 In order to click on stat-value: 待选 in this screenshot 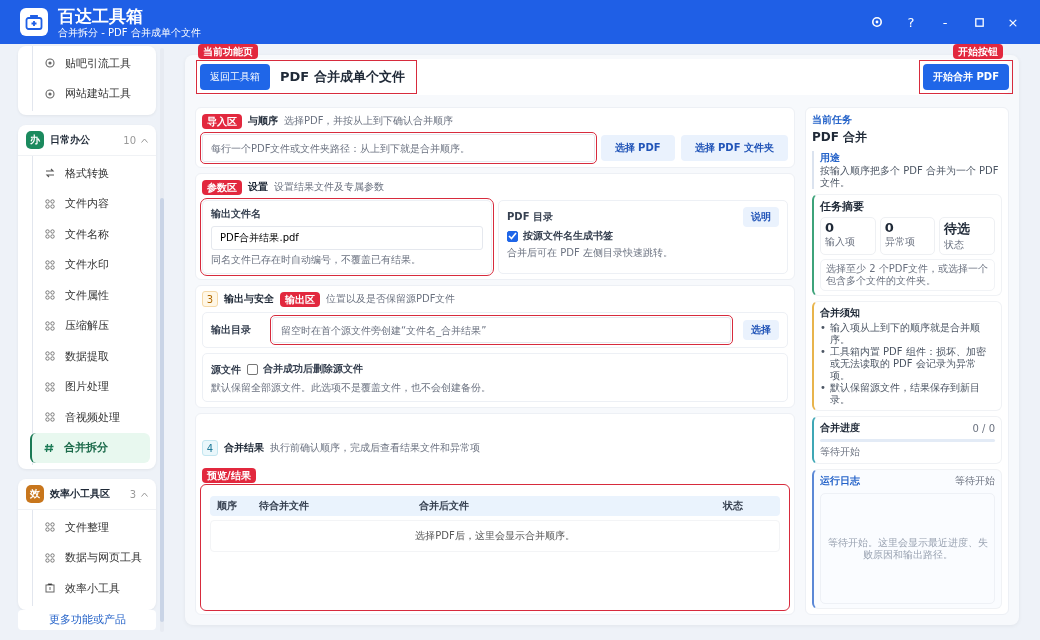, I will do `click(958, 229)`.